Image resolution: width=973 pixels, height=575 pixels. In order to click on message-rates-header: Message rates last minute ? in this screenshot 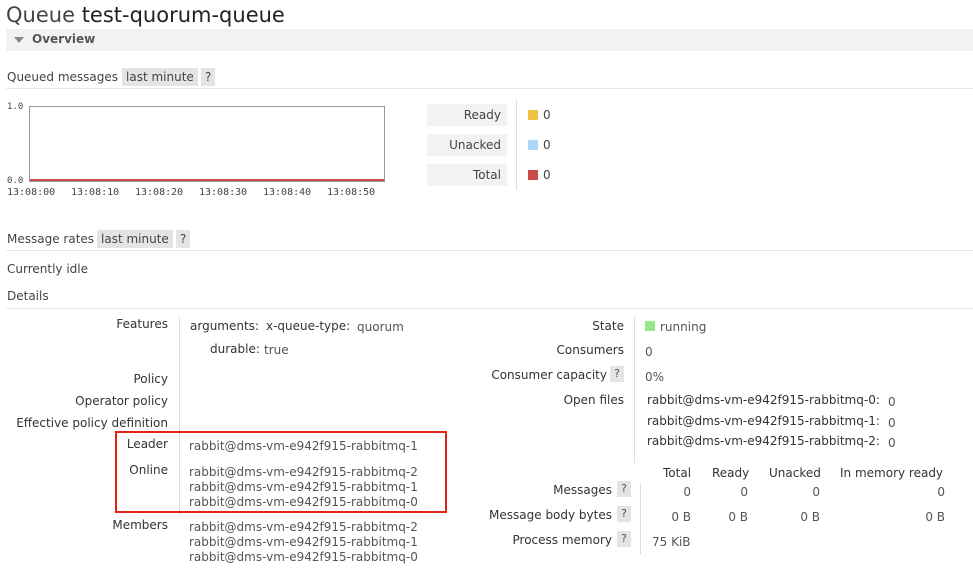, I will do `click(106, 240)`.